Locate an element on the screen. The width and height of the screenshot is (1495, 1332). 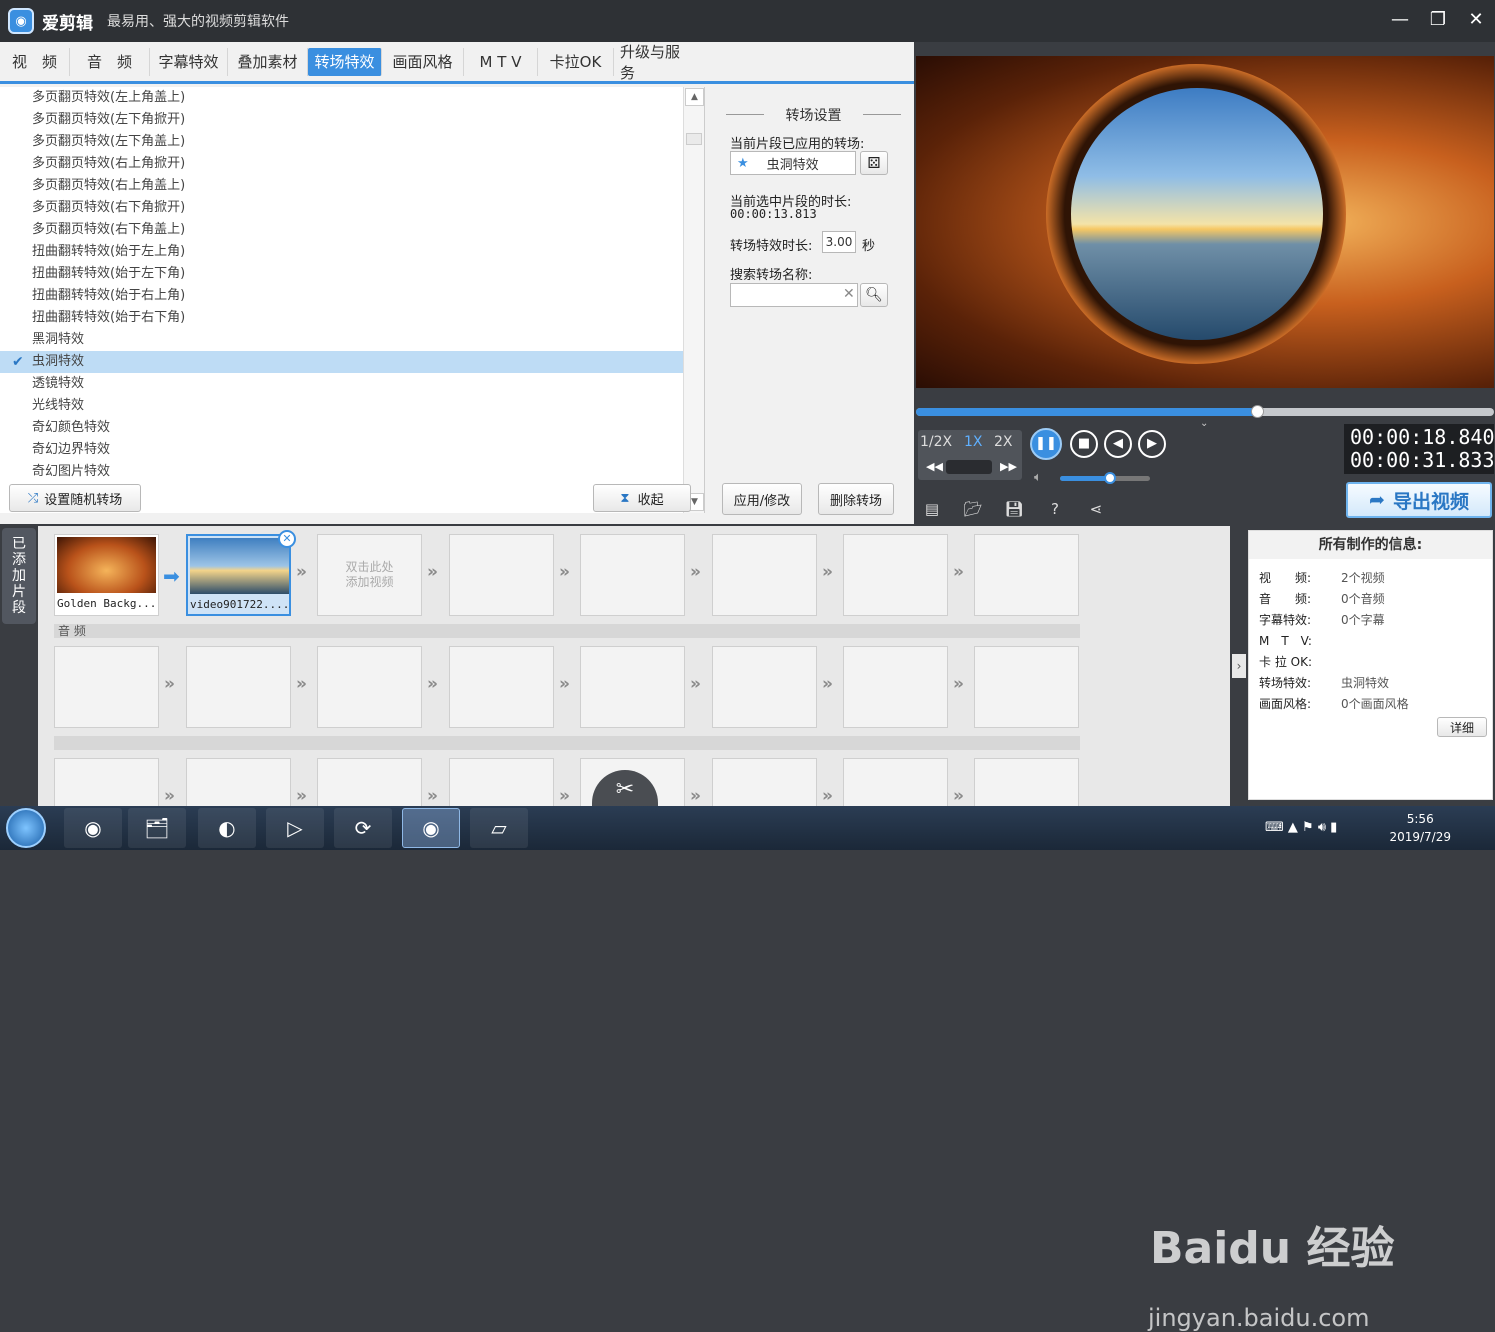
collapse-button: ⧗ 收起 is located at coordinates (642, 498).